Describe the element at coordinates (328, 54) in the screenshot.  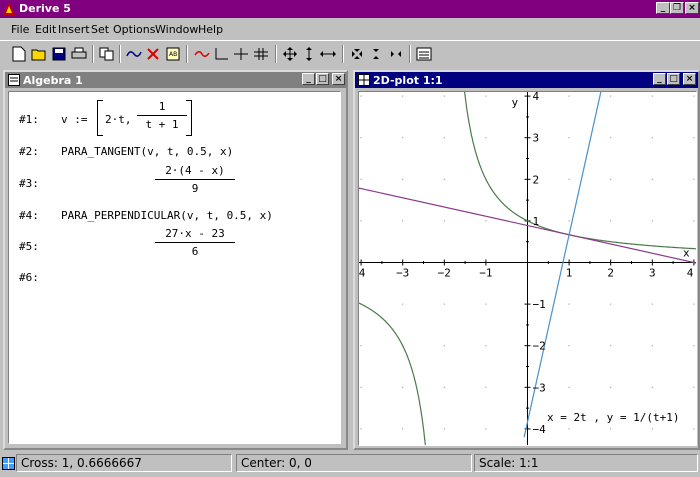
I see `scale-horizontal-icon` at that location.